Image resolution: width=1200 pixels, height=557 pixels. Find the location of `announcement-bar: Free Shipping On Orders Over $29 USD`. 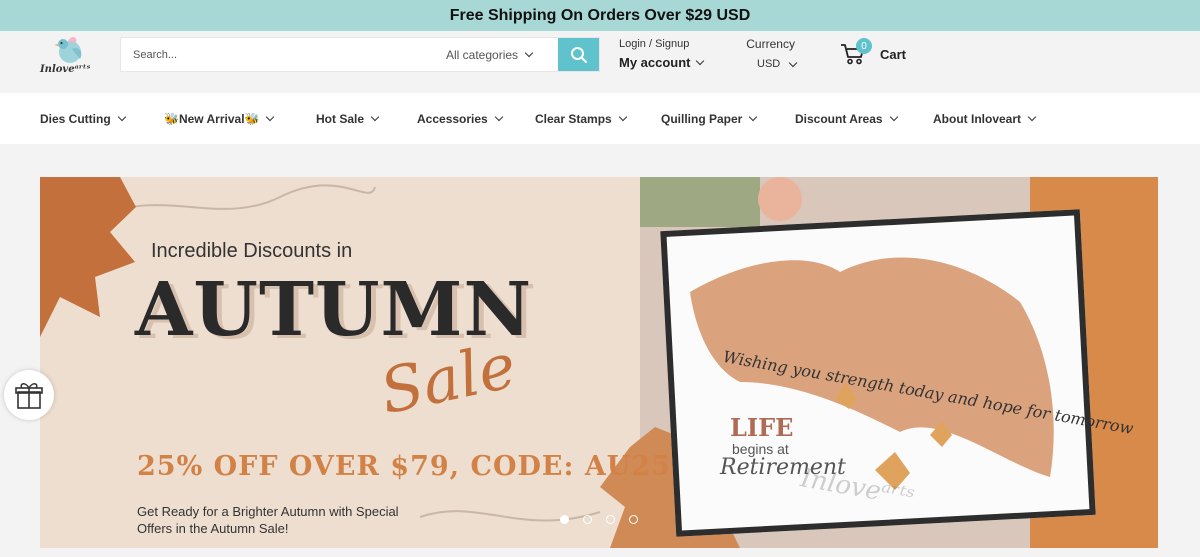

announcement-bar: Free Shipping On Orders Over $29 USD is located at coordinates (600, 15).